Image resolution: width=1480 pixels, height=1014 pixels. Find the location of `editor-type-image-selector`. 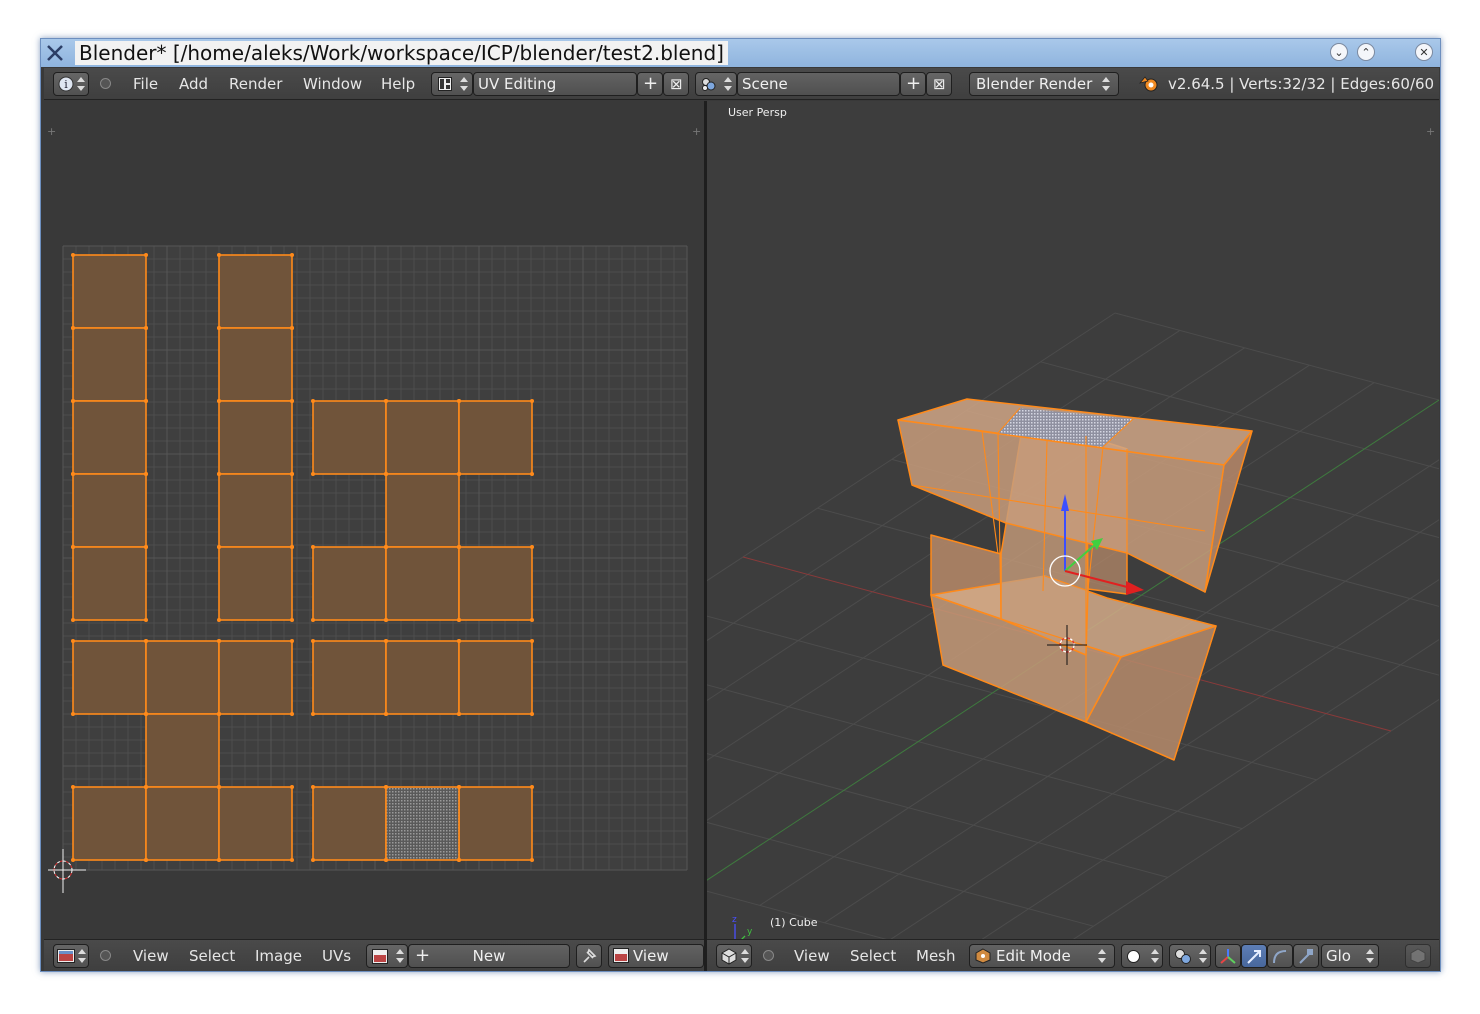

editor-type-image-selector is located at coordinates (71, 956).